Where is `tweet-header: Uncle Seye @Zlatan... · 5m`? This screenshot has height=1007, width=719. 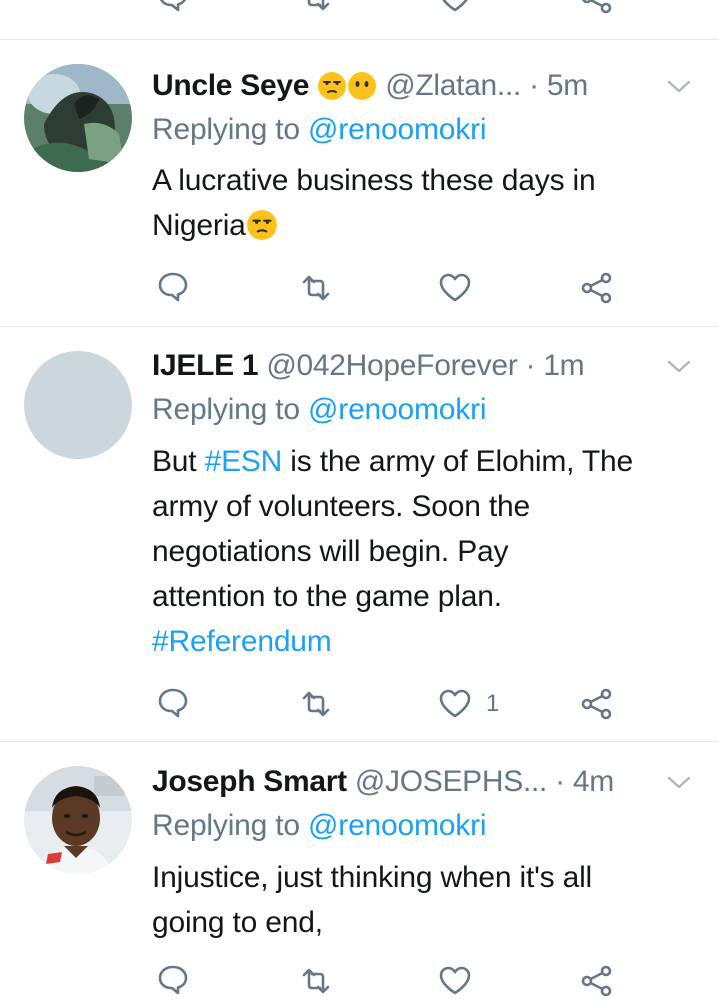
tweet-header: Uncle Seye @Zlatan... · 5m is located at coordinates (412, 86).